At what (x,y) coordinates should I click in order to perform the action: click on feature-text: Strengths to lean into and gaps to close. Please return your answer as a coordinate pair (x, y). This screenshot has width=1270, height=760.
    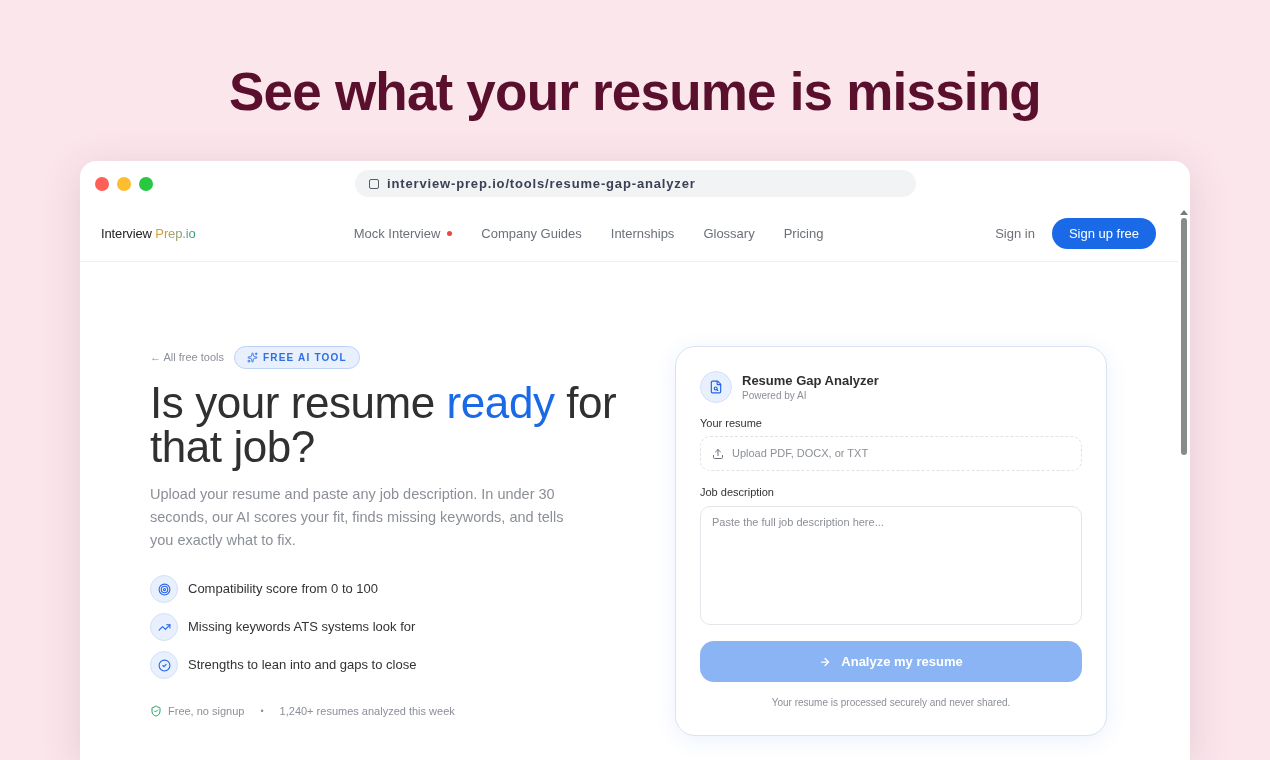
    Looking at the image, I should click on (302, 665).